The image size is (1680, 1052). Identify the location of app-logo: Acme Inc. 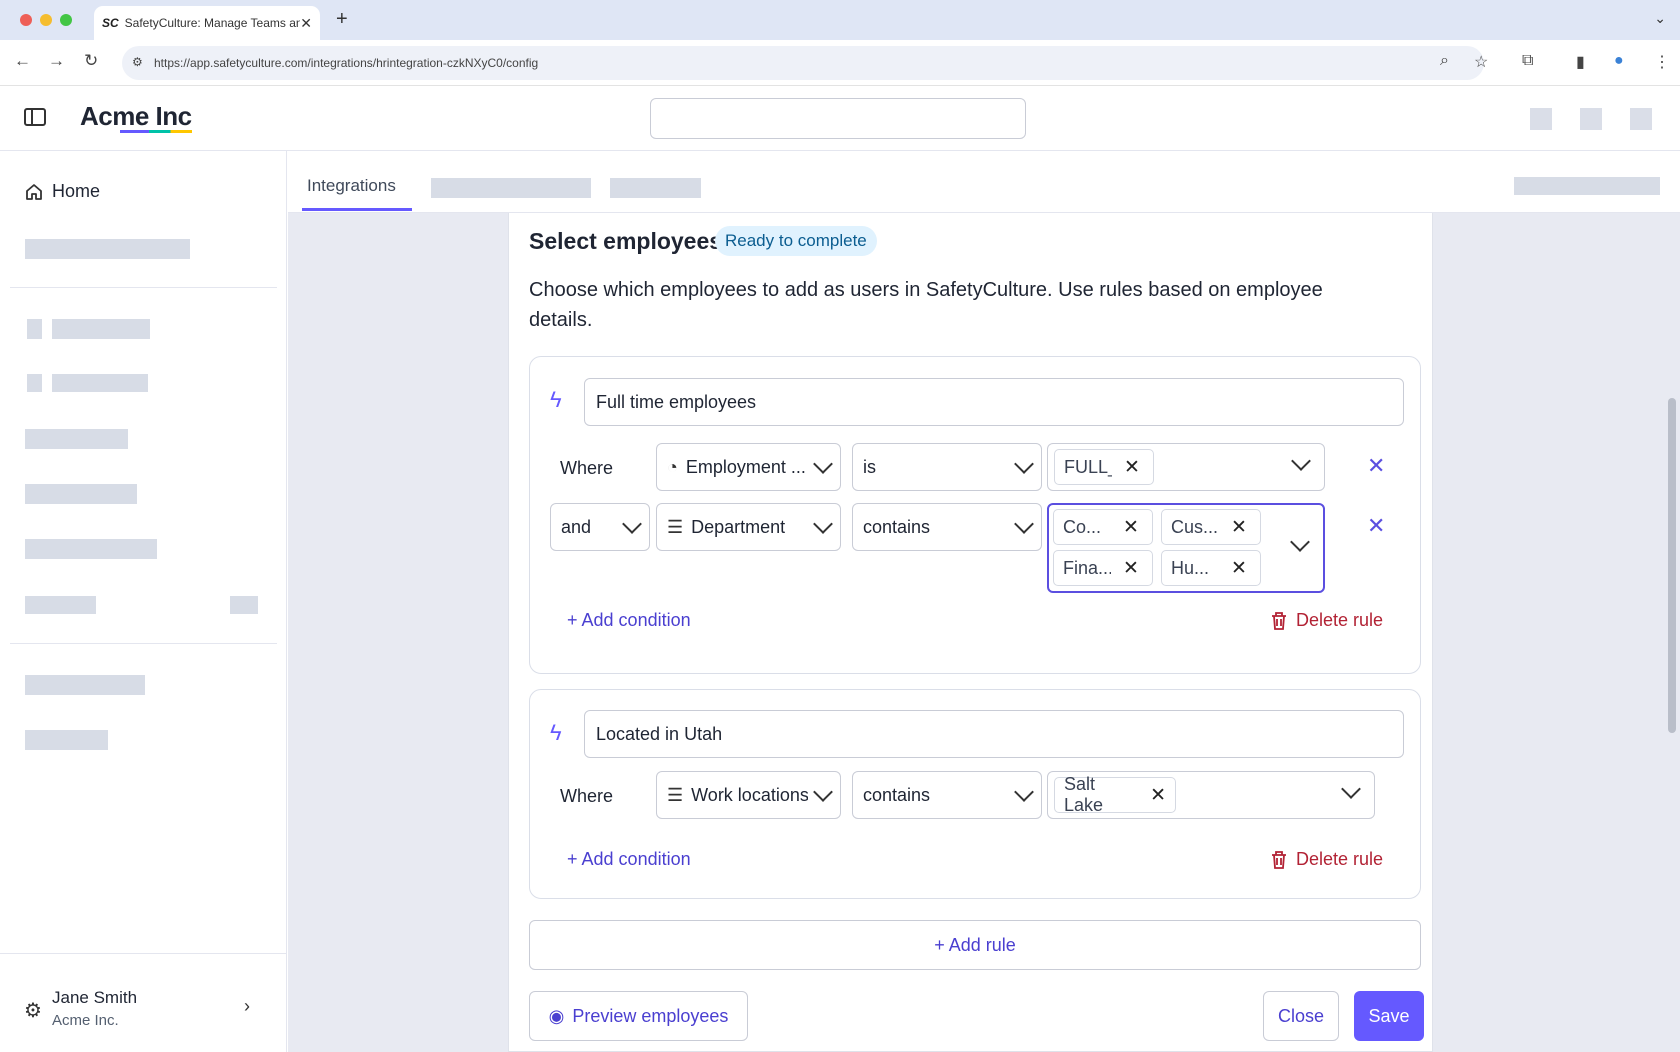
(136, 116).